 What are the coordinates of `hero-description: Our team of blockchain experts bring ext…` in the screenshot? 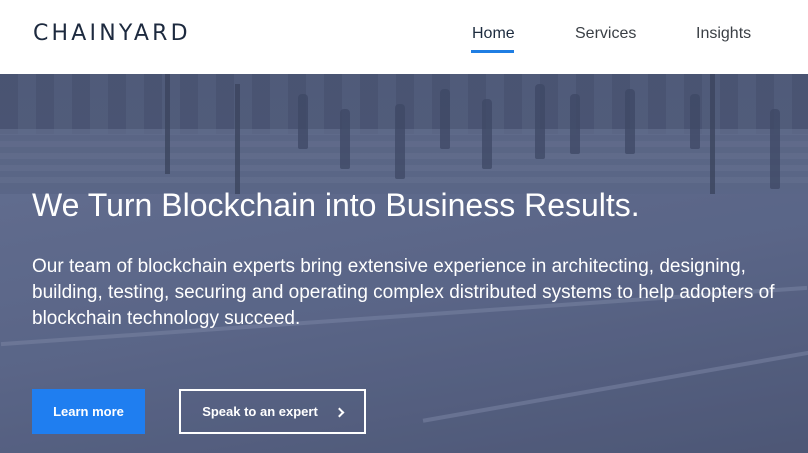 It's located at (403, 292).